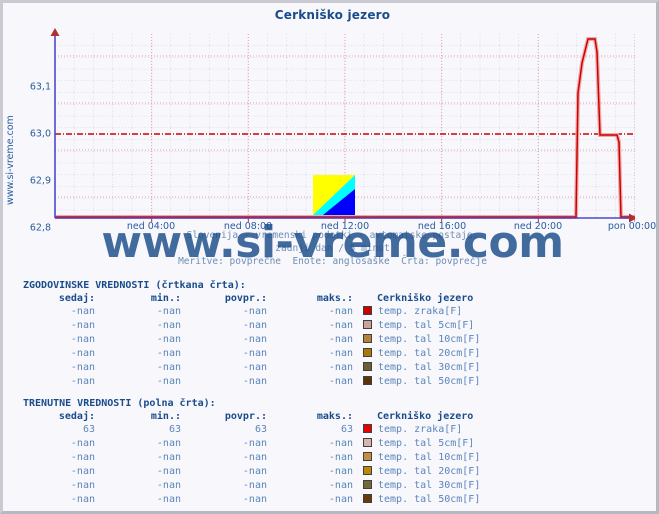 Image resolution: width=659 pixels, height=514 pixels. Describe the element at coordinates (55, 123) in the screenshot. I see `y-axis-group` at that location.